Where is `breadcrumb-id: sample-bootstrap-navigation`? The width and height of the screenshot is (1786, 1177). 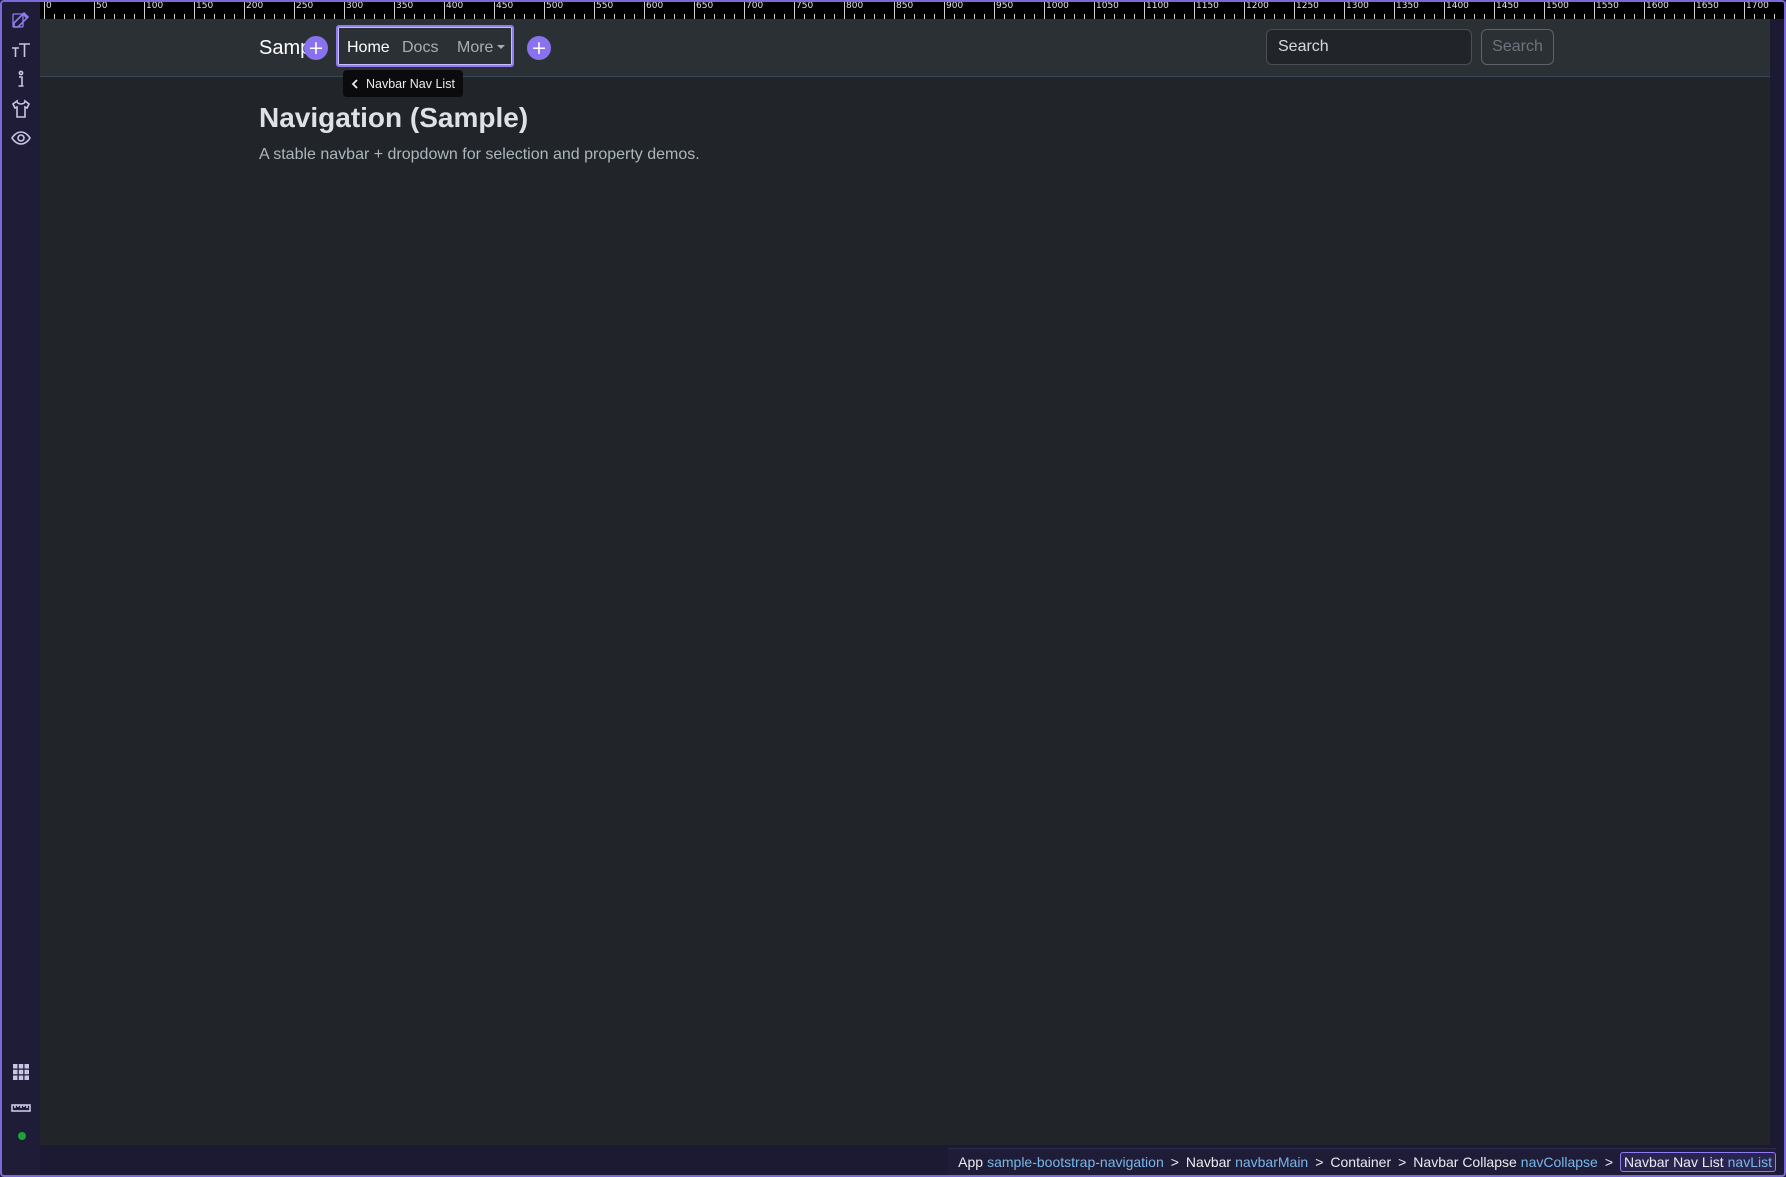
breadcrumb-id: sample-bootstrap-navigation is located at coordinates (1075, 1162).